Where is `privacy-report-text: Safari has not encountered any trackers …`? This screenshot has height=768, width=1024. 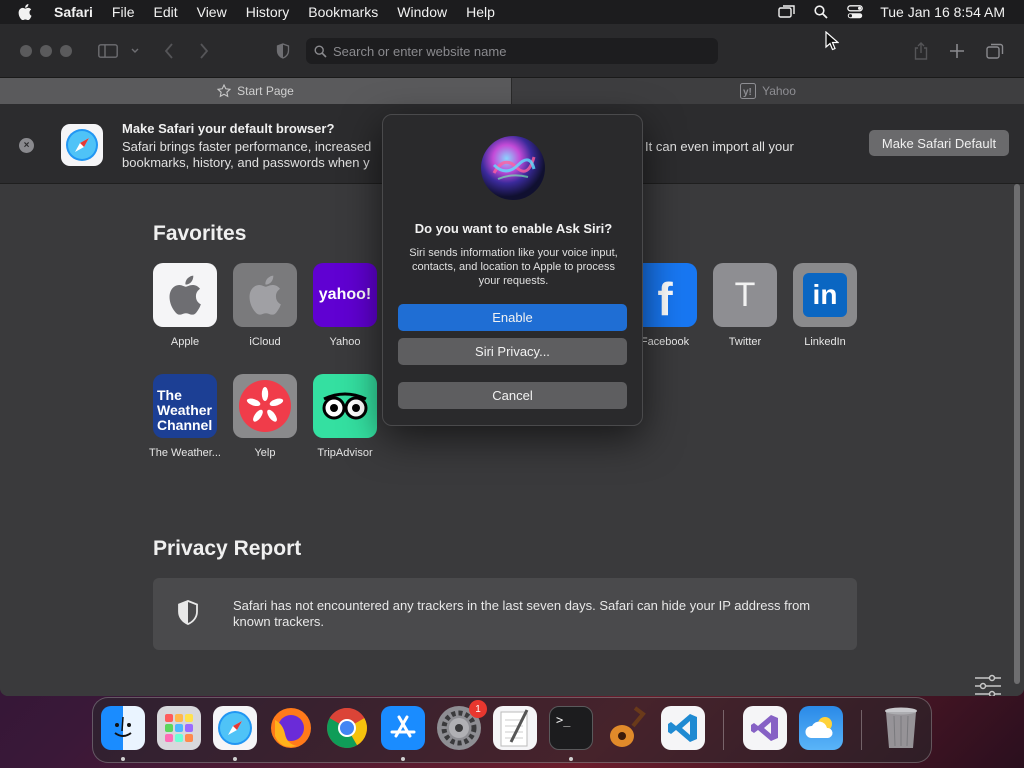 privacy-report-text: Safari has not encountered any trackers … is located at coordinates (522, 613).